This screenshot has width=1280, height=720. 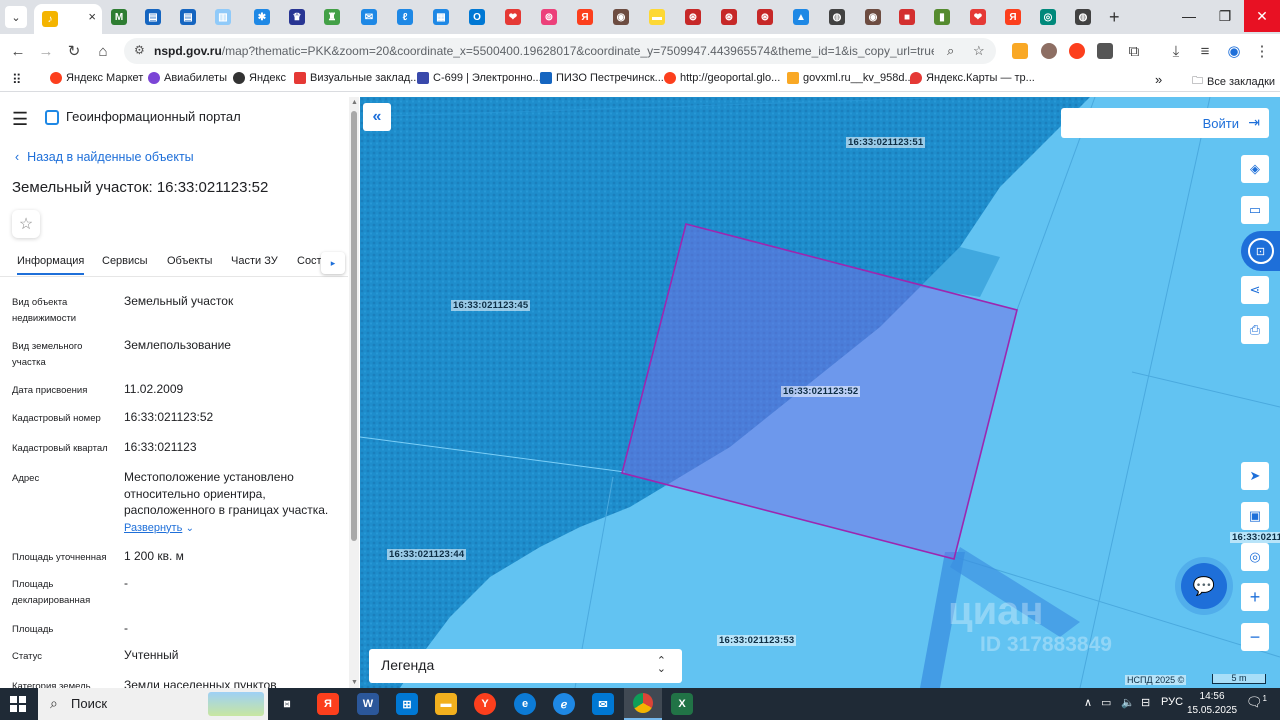 What do you see at coordinates (125, 261) in the screenshot?
I see `tab-services: Сервисы` at bounding box center [125, 261].